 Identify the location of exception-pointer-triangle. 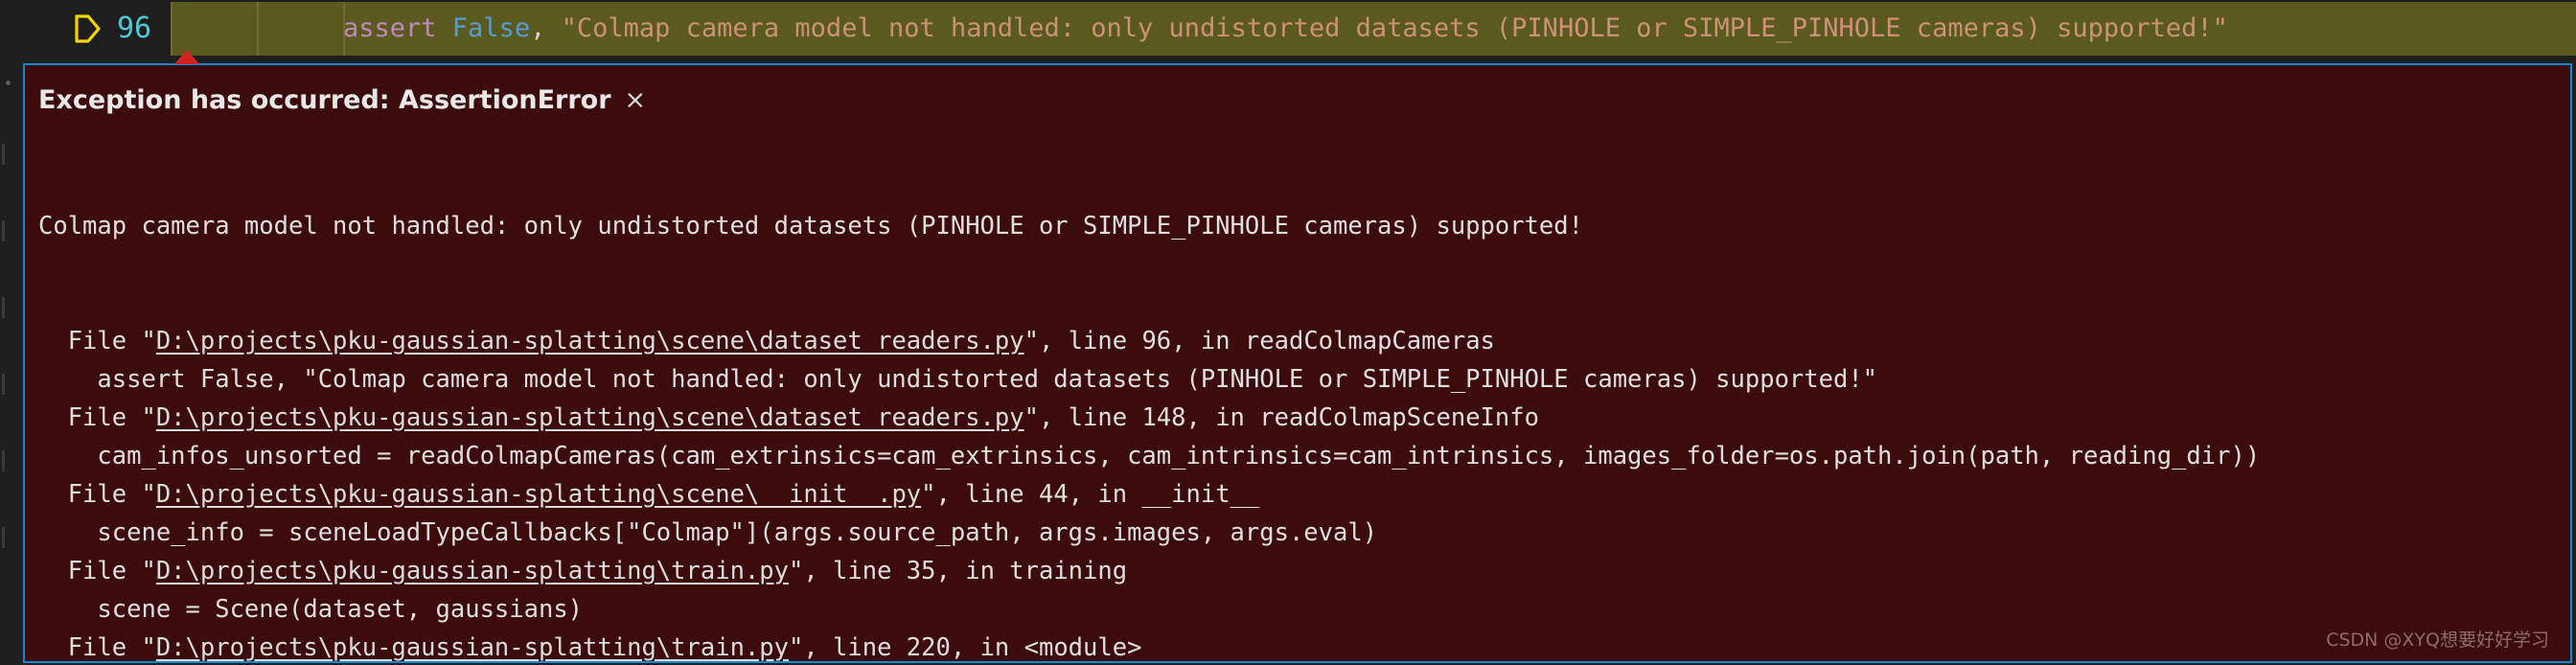
(186, 57).